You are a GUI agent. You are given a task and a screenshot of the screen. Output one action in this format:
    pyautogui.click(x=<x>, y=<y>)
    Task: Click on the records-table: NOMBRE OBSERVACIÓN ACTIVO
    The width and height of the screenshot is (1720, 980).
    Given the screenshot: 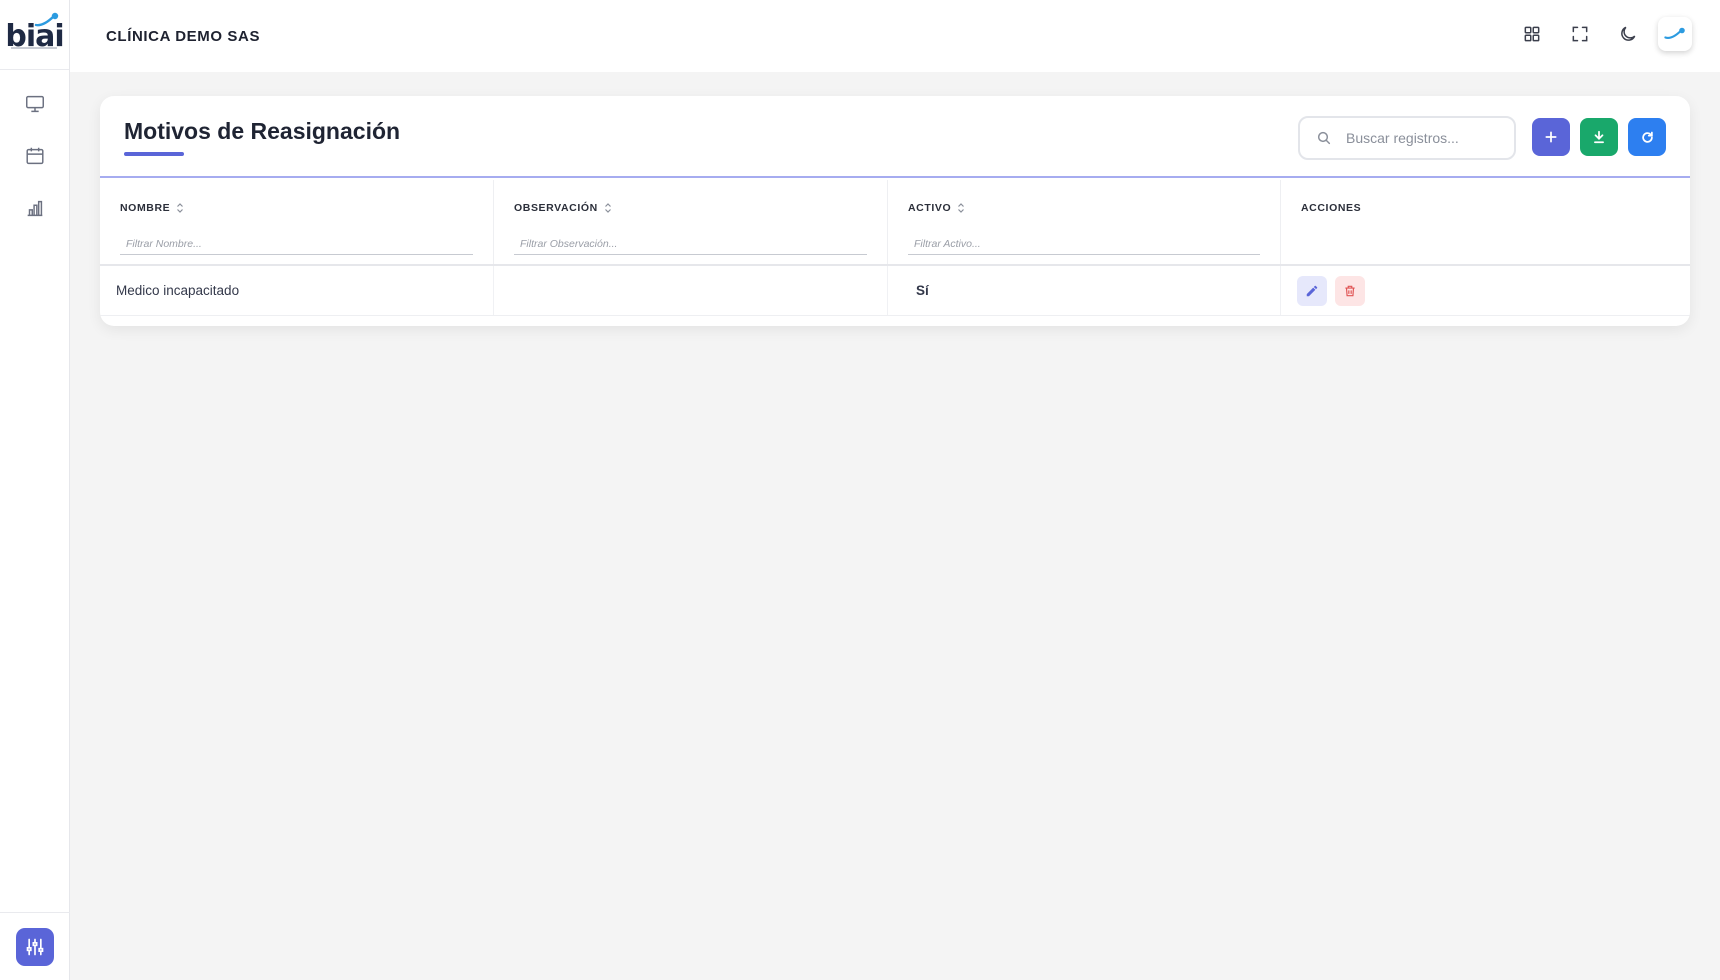 What is the action you would take?
    pyautogui.click(x=895, y=248)
    